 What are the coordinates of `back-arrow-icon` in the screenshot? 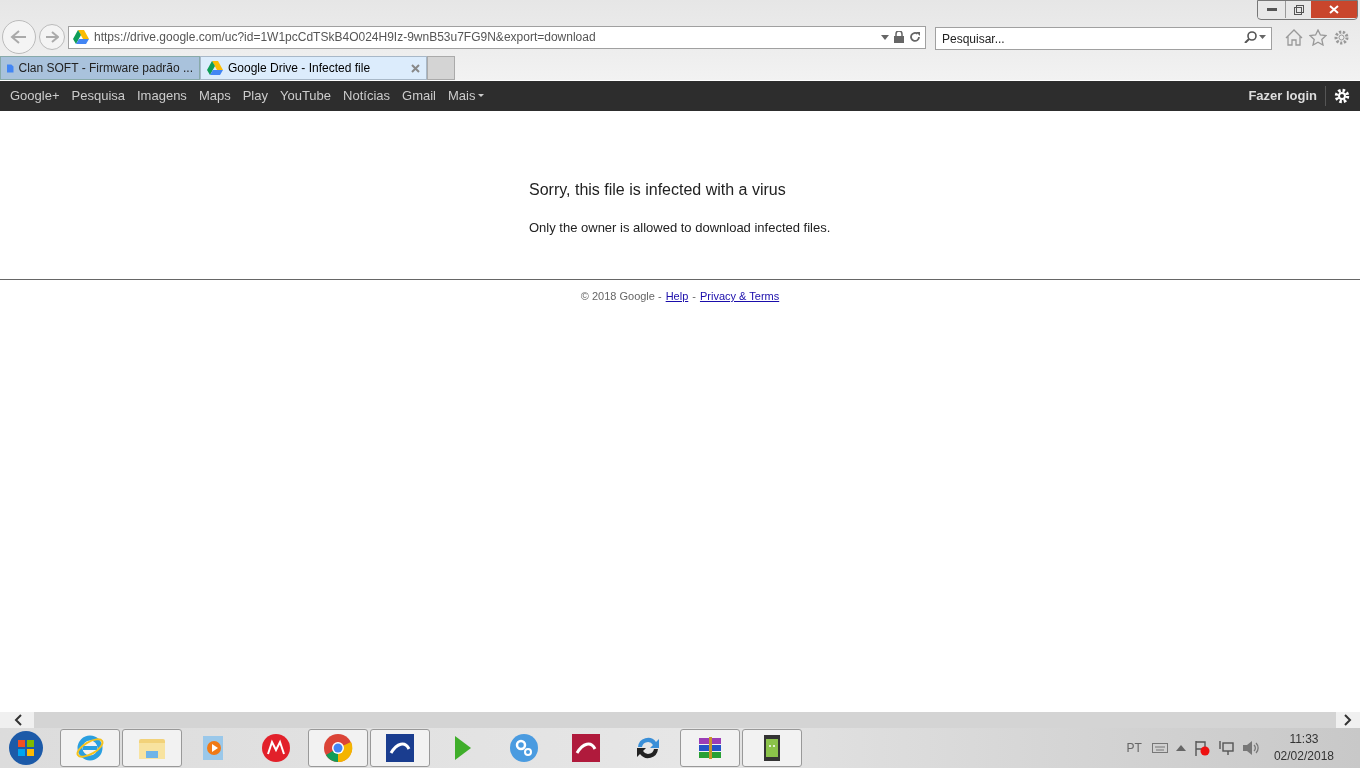 It's located at (19, 37).